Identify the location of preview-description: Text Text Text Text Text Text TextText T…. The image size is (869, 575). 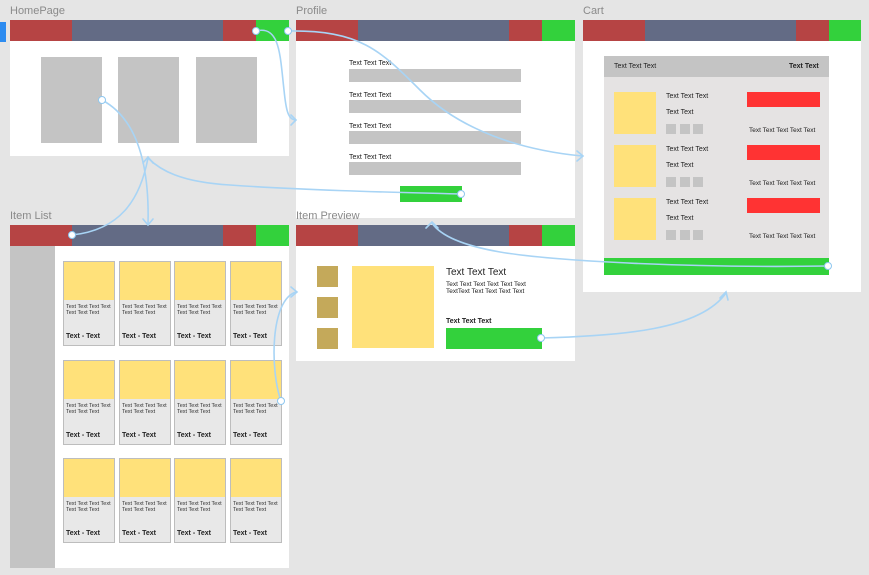
(486, 288).